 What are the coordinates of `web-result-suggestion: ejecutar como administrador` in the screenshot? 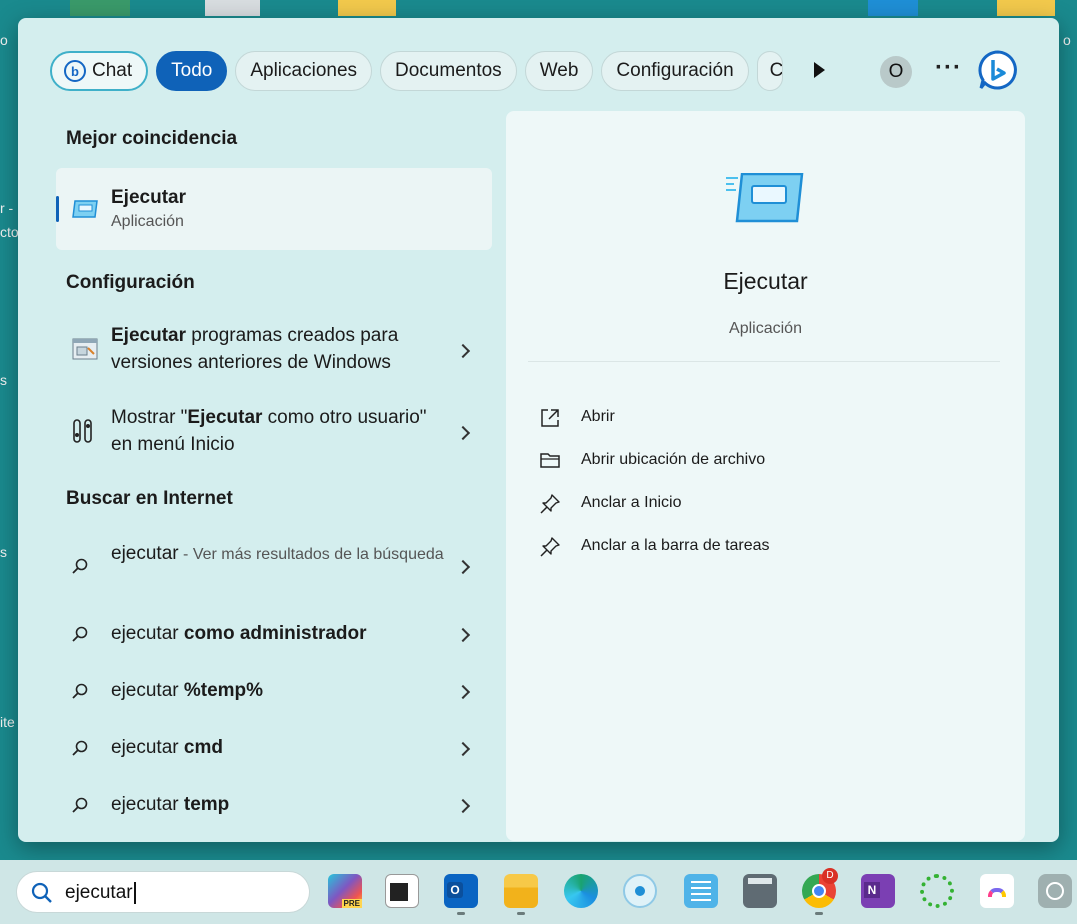 It's located at (274, 634).